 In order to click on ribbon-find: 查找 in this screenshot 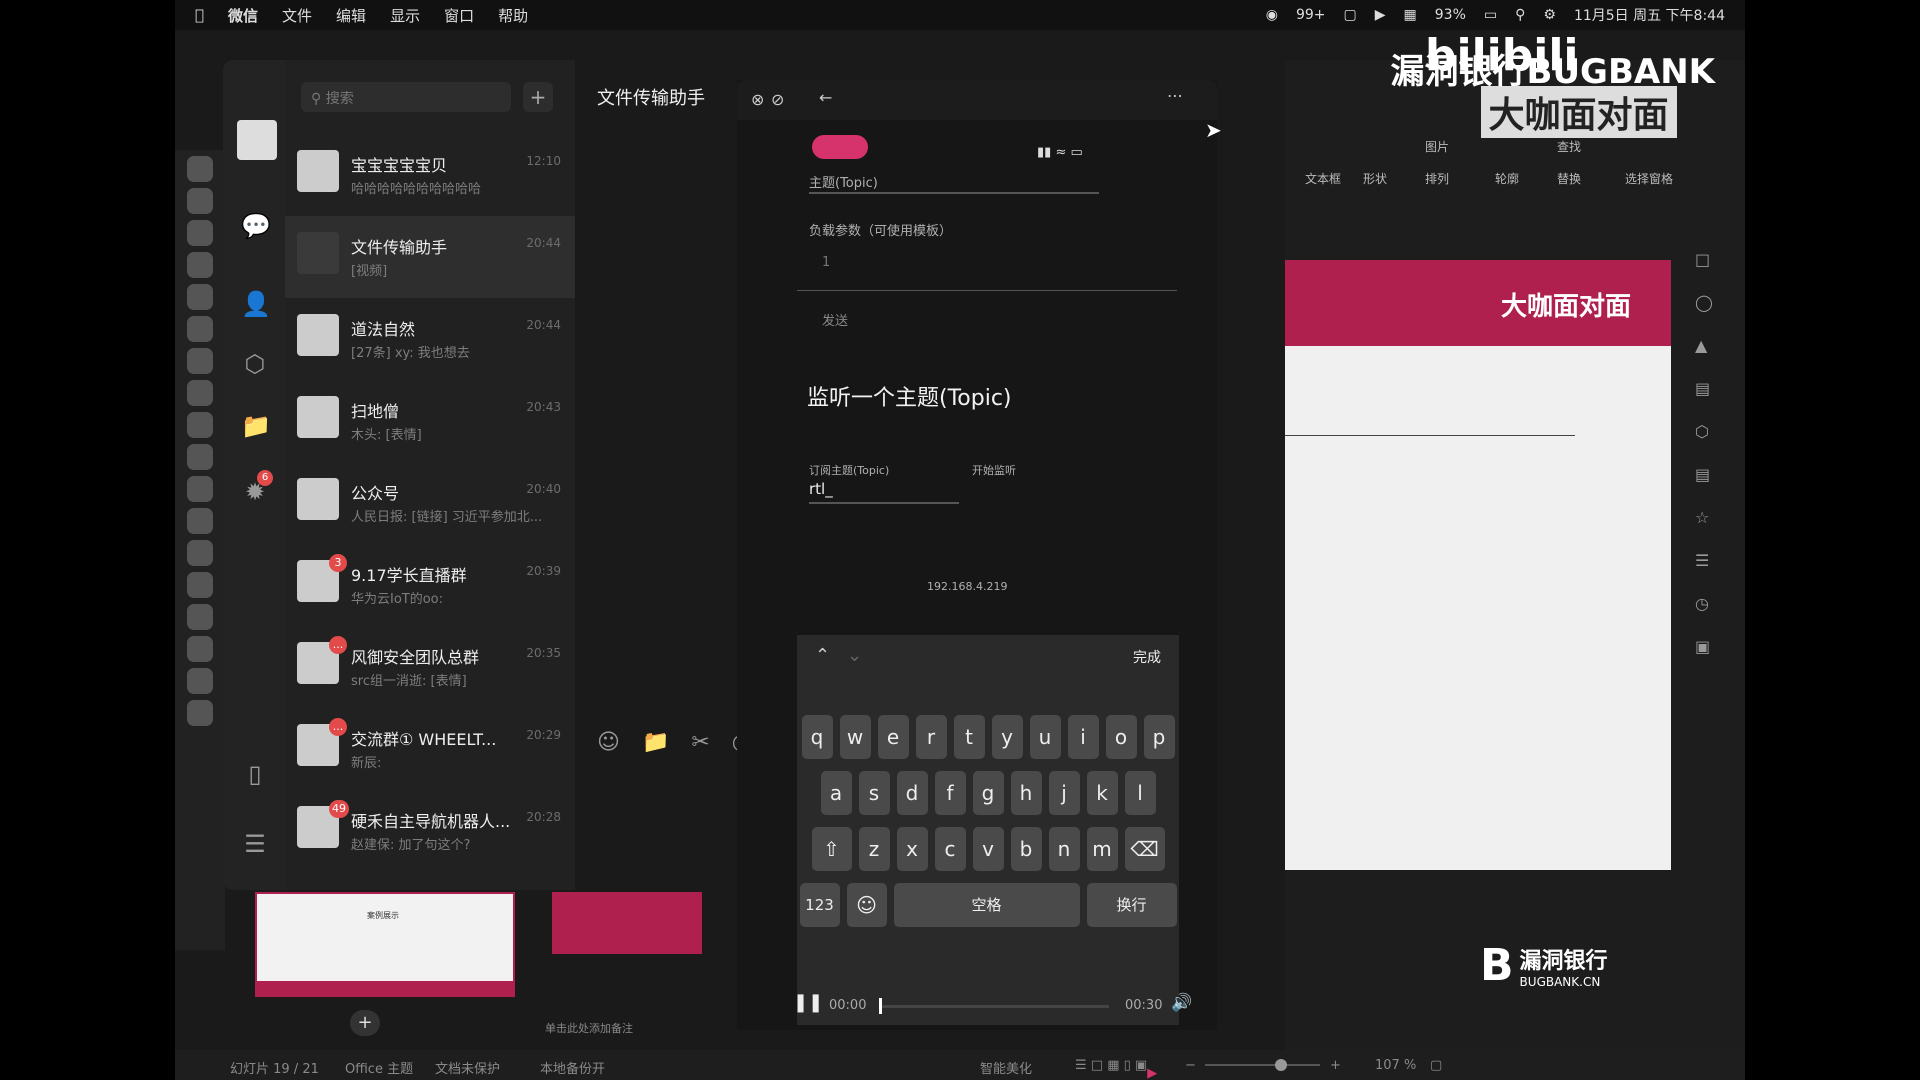, I will do `click(1569, 146)`.